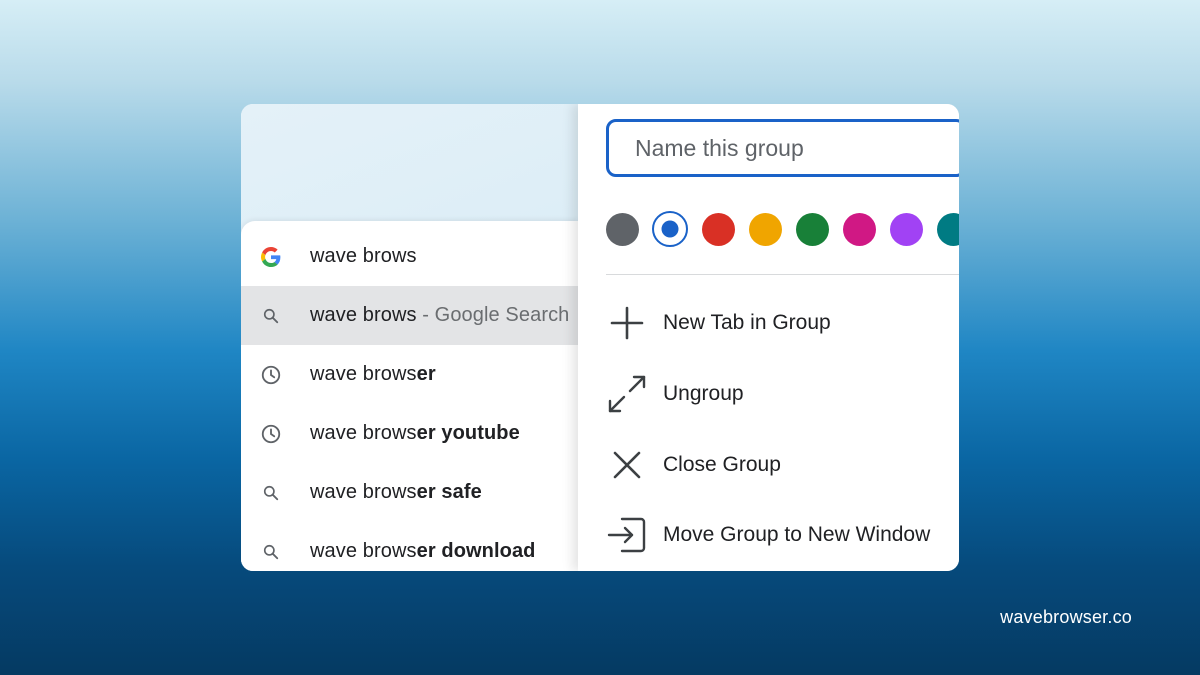 The image size is (1200, 675). I want to click on suggestion-item: wave browser youtube, so click(409, 433).